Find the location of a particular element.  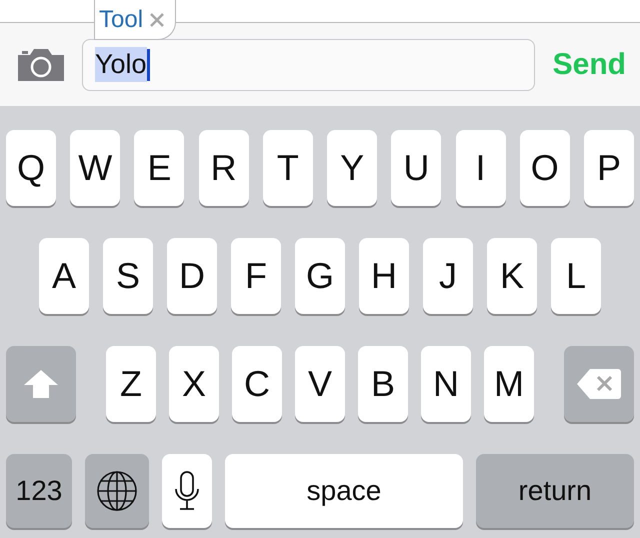

letter-key: Z is located at coordinates (131, 384).